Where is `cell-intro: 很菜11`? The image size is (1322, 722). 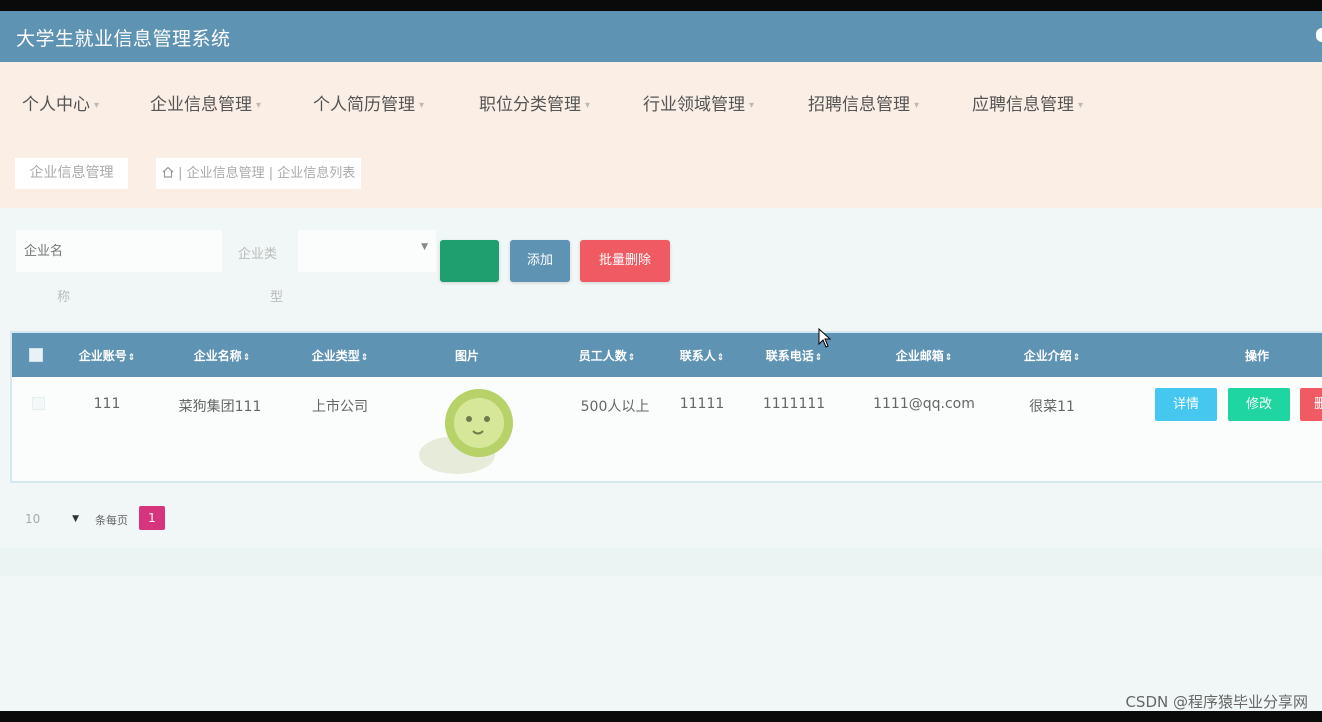
cell-intro: 很菜11 is located at coordinates (1052, 407).